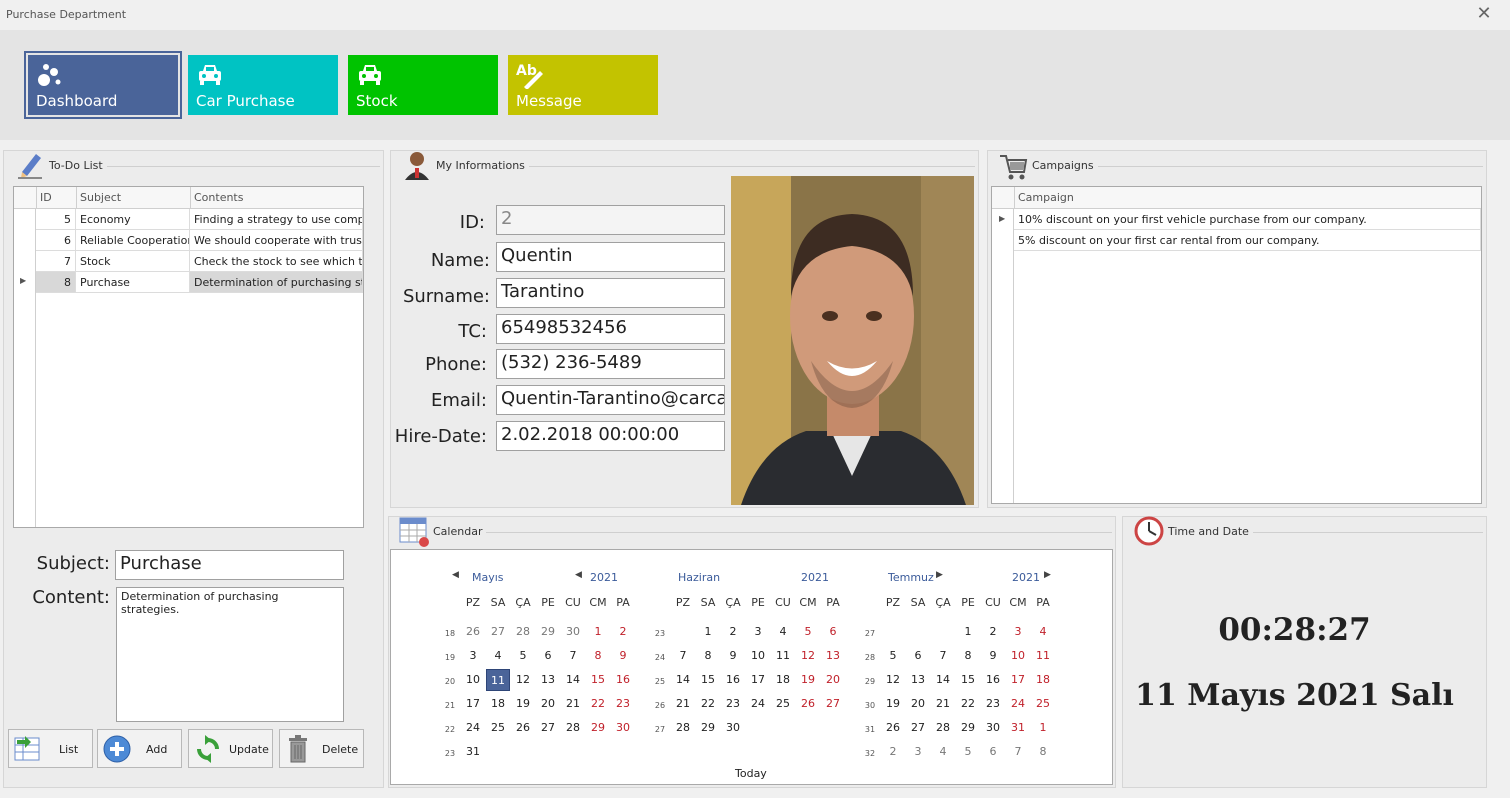 This screenshot has height=798, width=1510. What do you see at coordinates (893, 704) in the screenshot?
I see `calendar-day: 19` at bounding box center [893, 704].